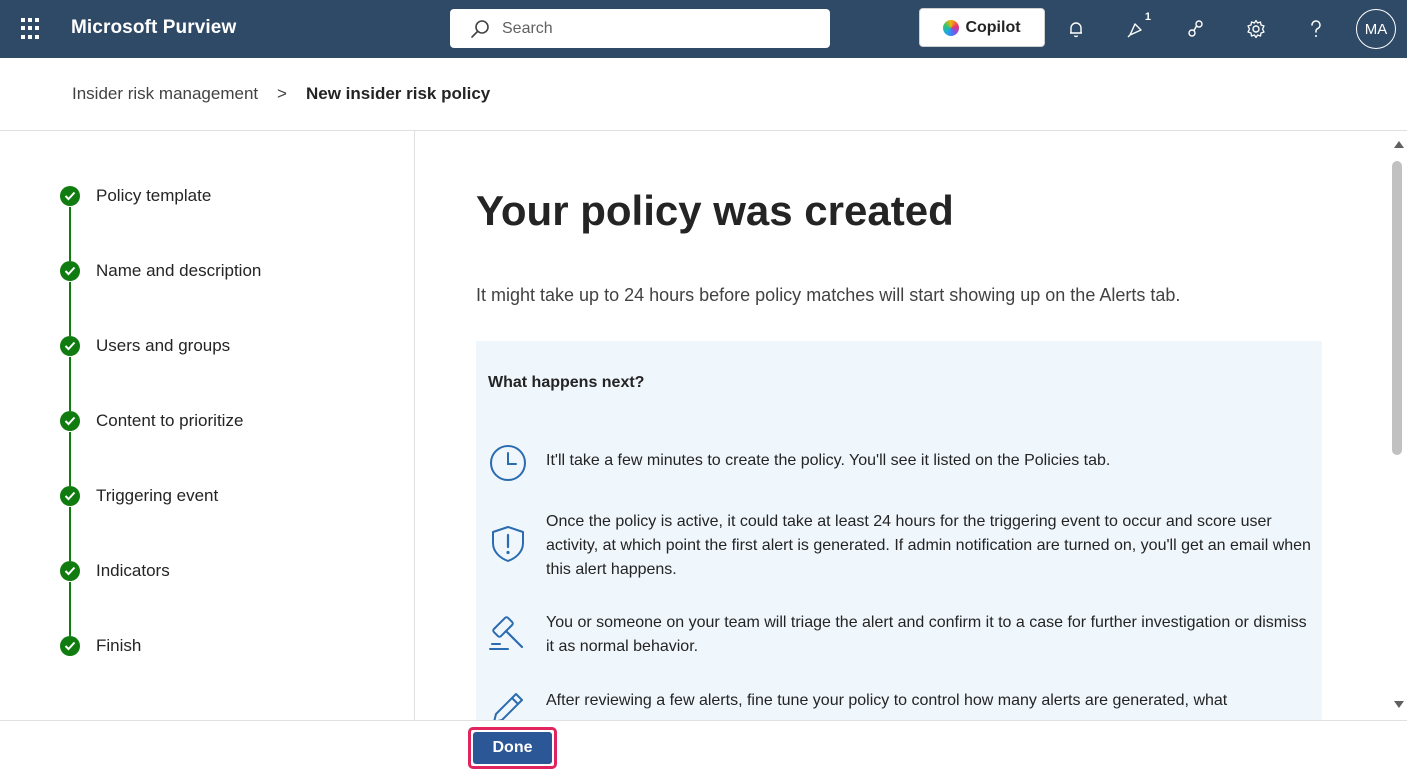 The width and height of the screenshot is (1407, 772). I want to click on search-box: Search, so click(640, 28).